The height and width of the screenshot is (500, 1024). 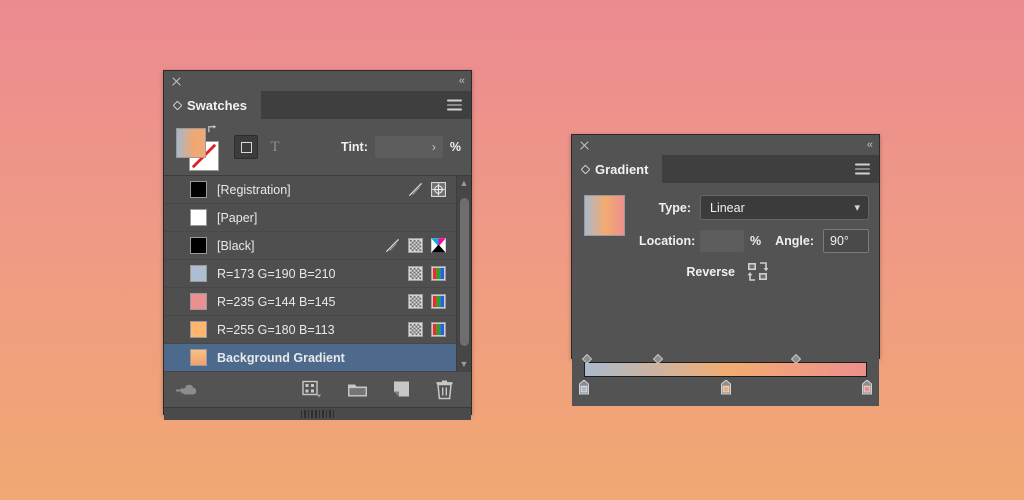 What do you see at coordinates (839, 241) in the screenshot?
I see `angle-value: 90°` at bounding box center [839, 241].